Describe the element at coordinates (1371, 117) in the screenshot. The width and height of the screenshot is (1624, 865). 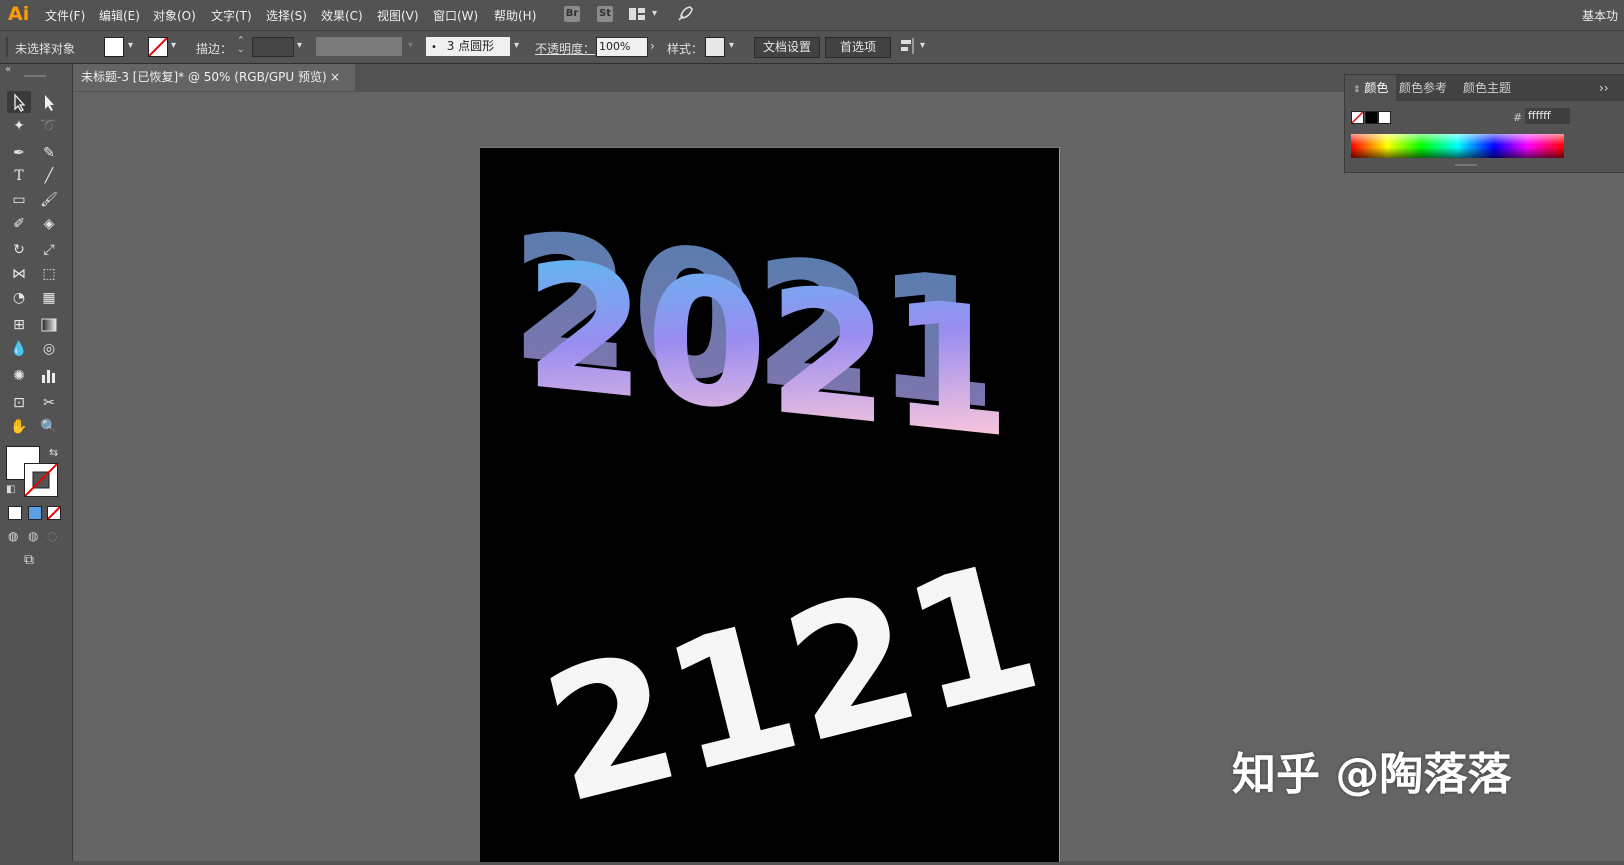
I see `black-swatch` at that location.